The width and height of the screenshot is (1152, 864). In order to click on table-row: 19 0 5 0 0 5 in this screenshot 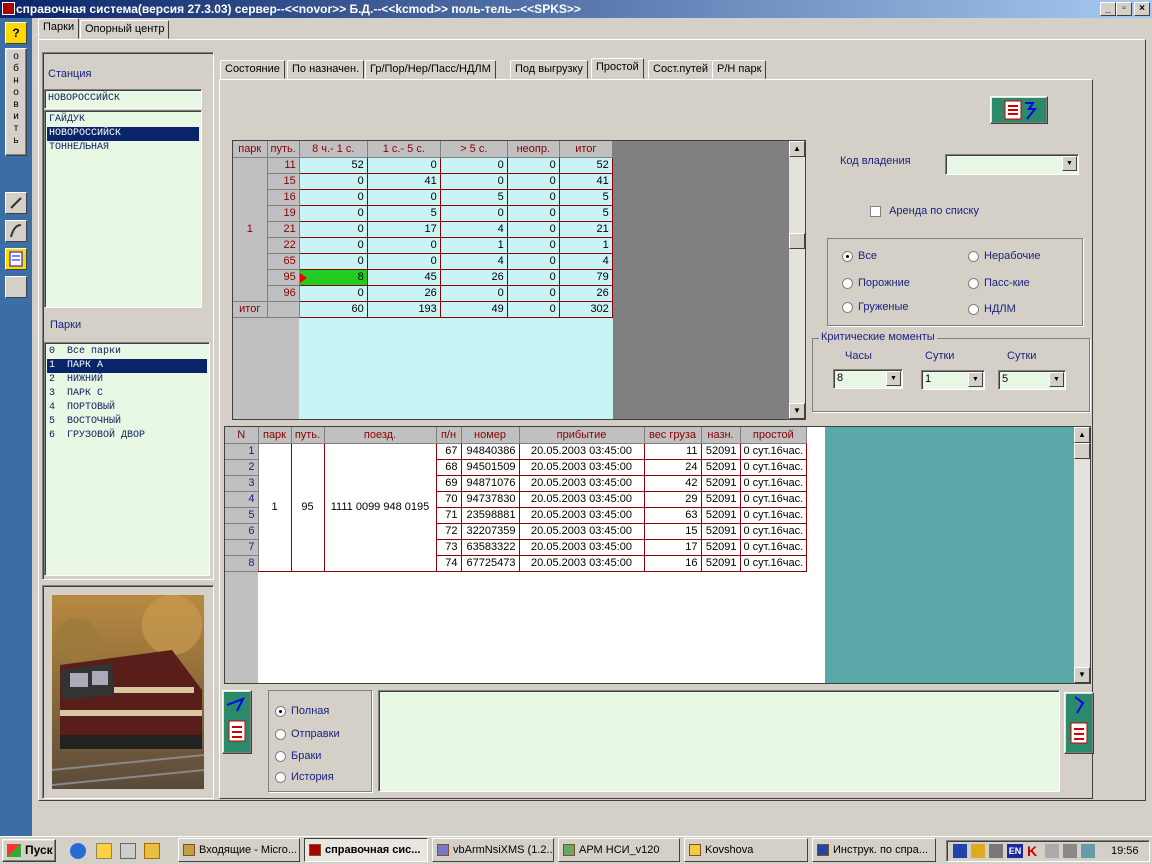, I will do `click(423, 213)`.